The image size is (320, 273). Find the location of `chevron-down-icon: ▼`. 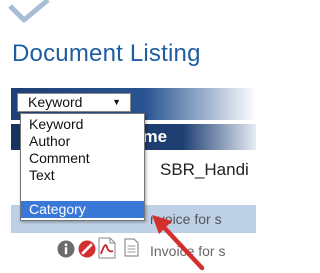

chevron-down-icon: ▼ is located at coordinates (116, 102).